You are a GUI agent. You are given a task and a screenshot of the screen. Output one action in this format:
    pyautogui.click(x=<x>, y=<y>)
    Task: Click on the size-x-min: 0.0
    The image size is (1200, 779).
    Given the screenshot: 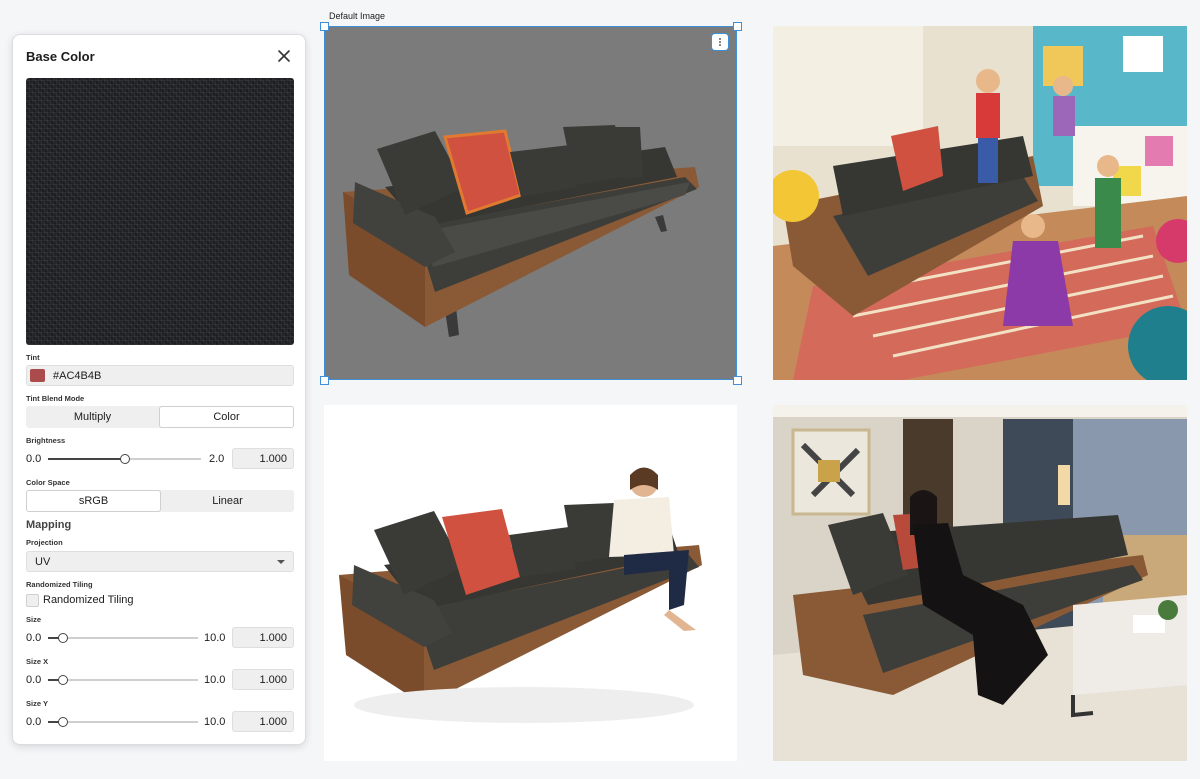 What is the action you would take?
    pyautogui.click(x=34, y=680)
    